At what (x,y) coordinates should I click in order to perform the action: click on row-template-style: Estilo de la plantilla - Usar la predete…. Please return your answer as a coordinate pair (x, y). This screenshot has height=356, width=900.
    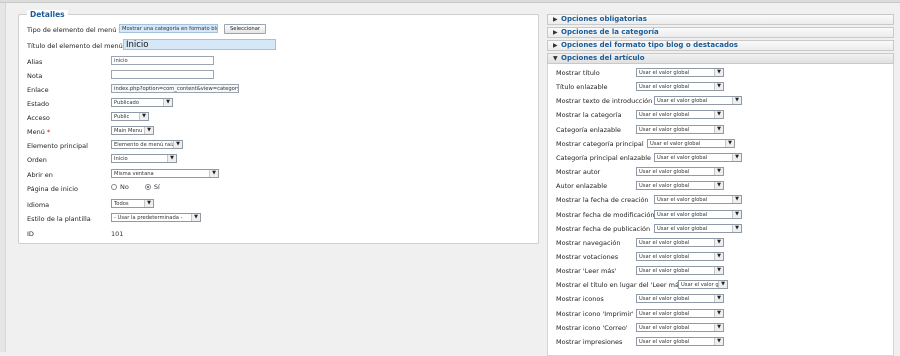
    Looking at the image, I should click on (279, 219).